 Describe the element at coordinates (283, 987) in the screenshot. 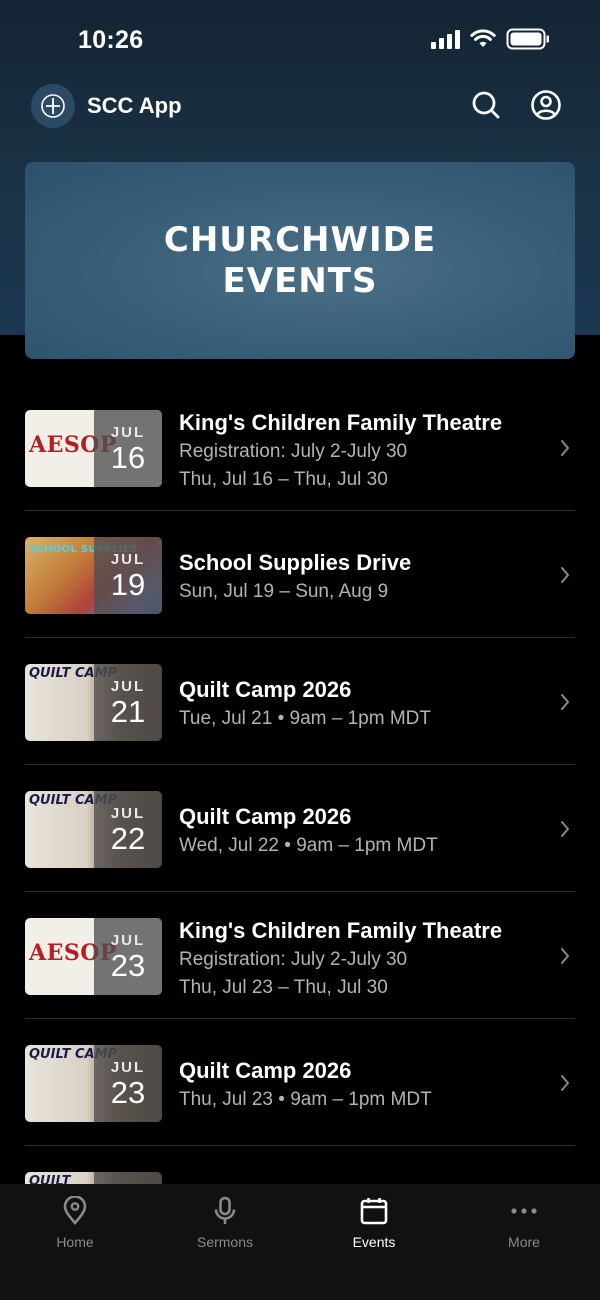

I see `event-dates: Thu, Jul 23 – Thu, Jul 30` at that location.